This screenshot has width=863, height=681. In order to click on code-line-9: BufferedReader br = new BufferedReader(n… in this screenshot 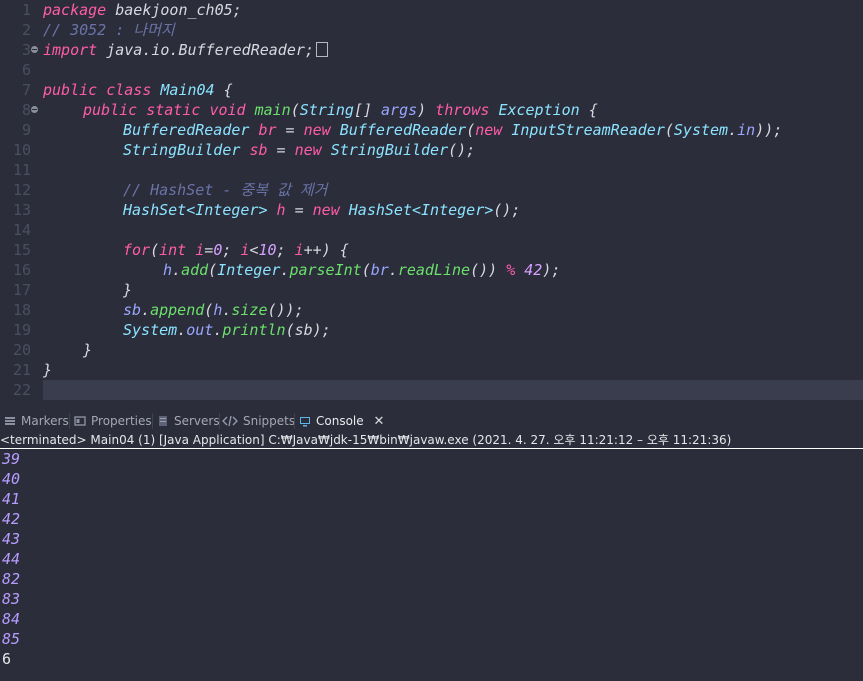, I will do `click(452, 130)`.